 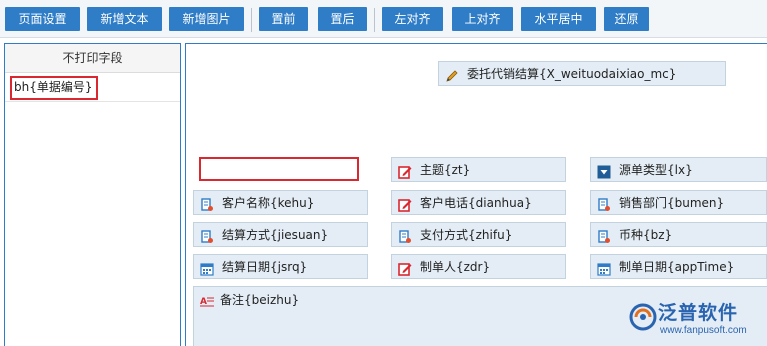 I want to click on field-sales-dept: 销售部门{bumen}, so click(x=678, y=202).